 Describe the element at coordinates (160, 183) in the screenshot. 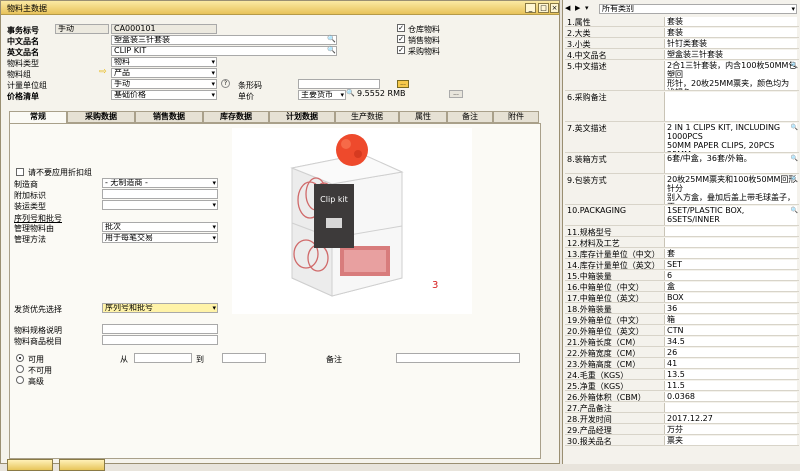

I see `manufacturer-select: - 无制造商 -` at that location.